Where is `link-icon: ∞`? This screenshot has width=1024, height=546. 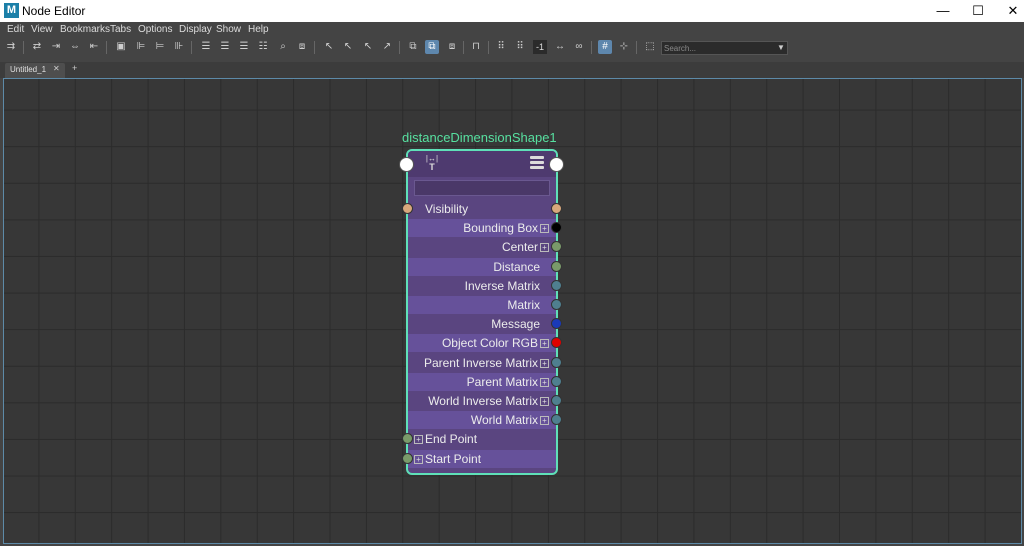
link-icon: ∞ is located at coordinates (579, 47).